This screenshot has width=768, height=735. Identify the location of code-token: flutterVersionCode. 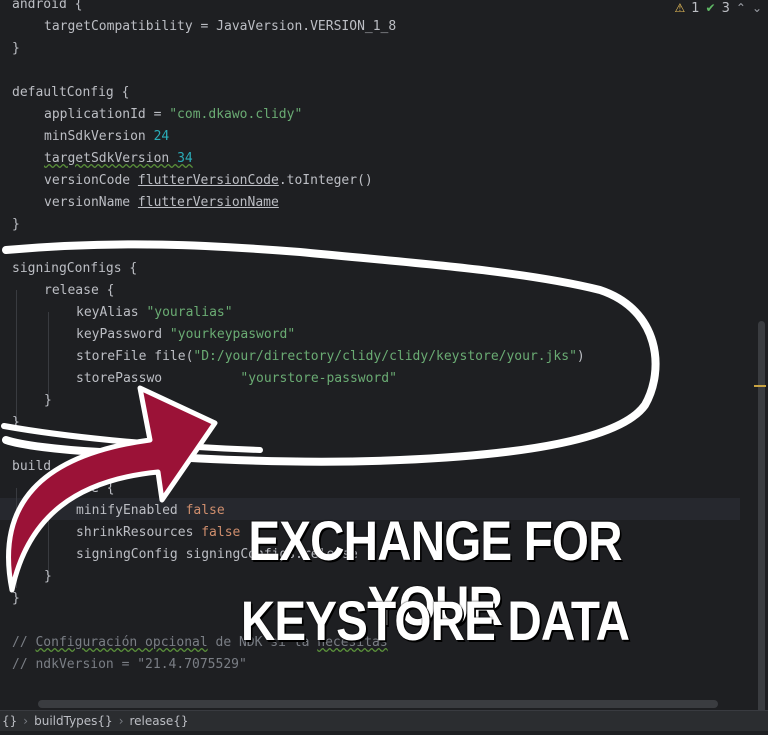
(208, 180).